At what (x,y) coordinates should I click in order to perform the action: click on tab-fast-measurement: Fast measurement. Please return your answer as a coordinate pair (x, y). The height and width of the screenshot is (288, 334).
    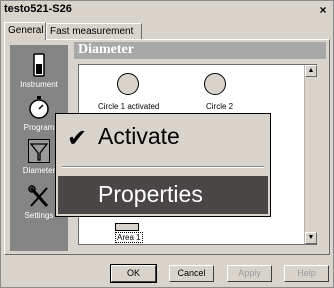
    Looking at the image, I should click on (94, 31).